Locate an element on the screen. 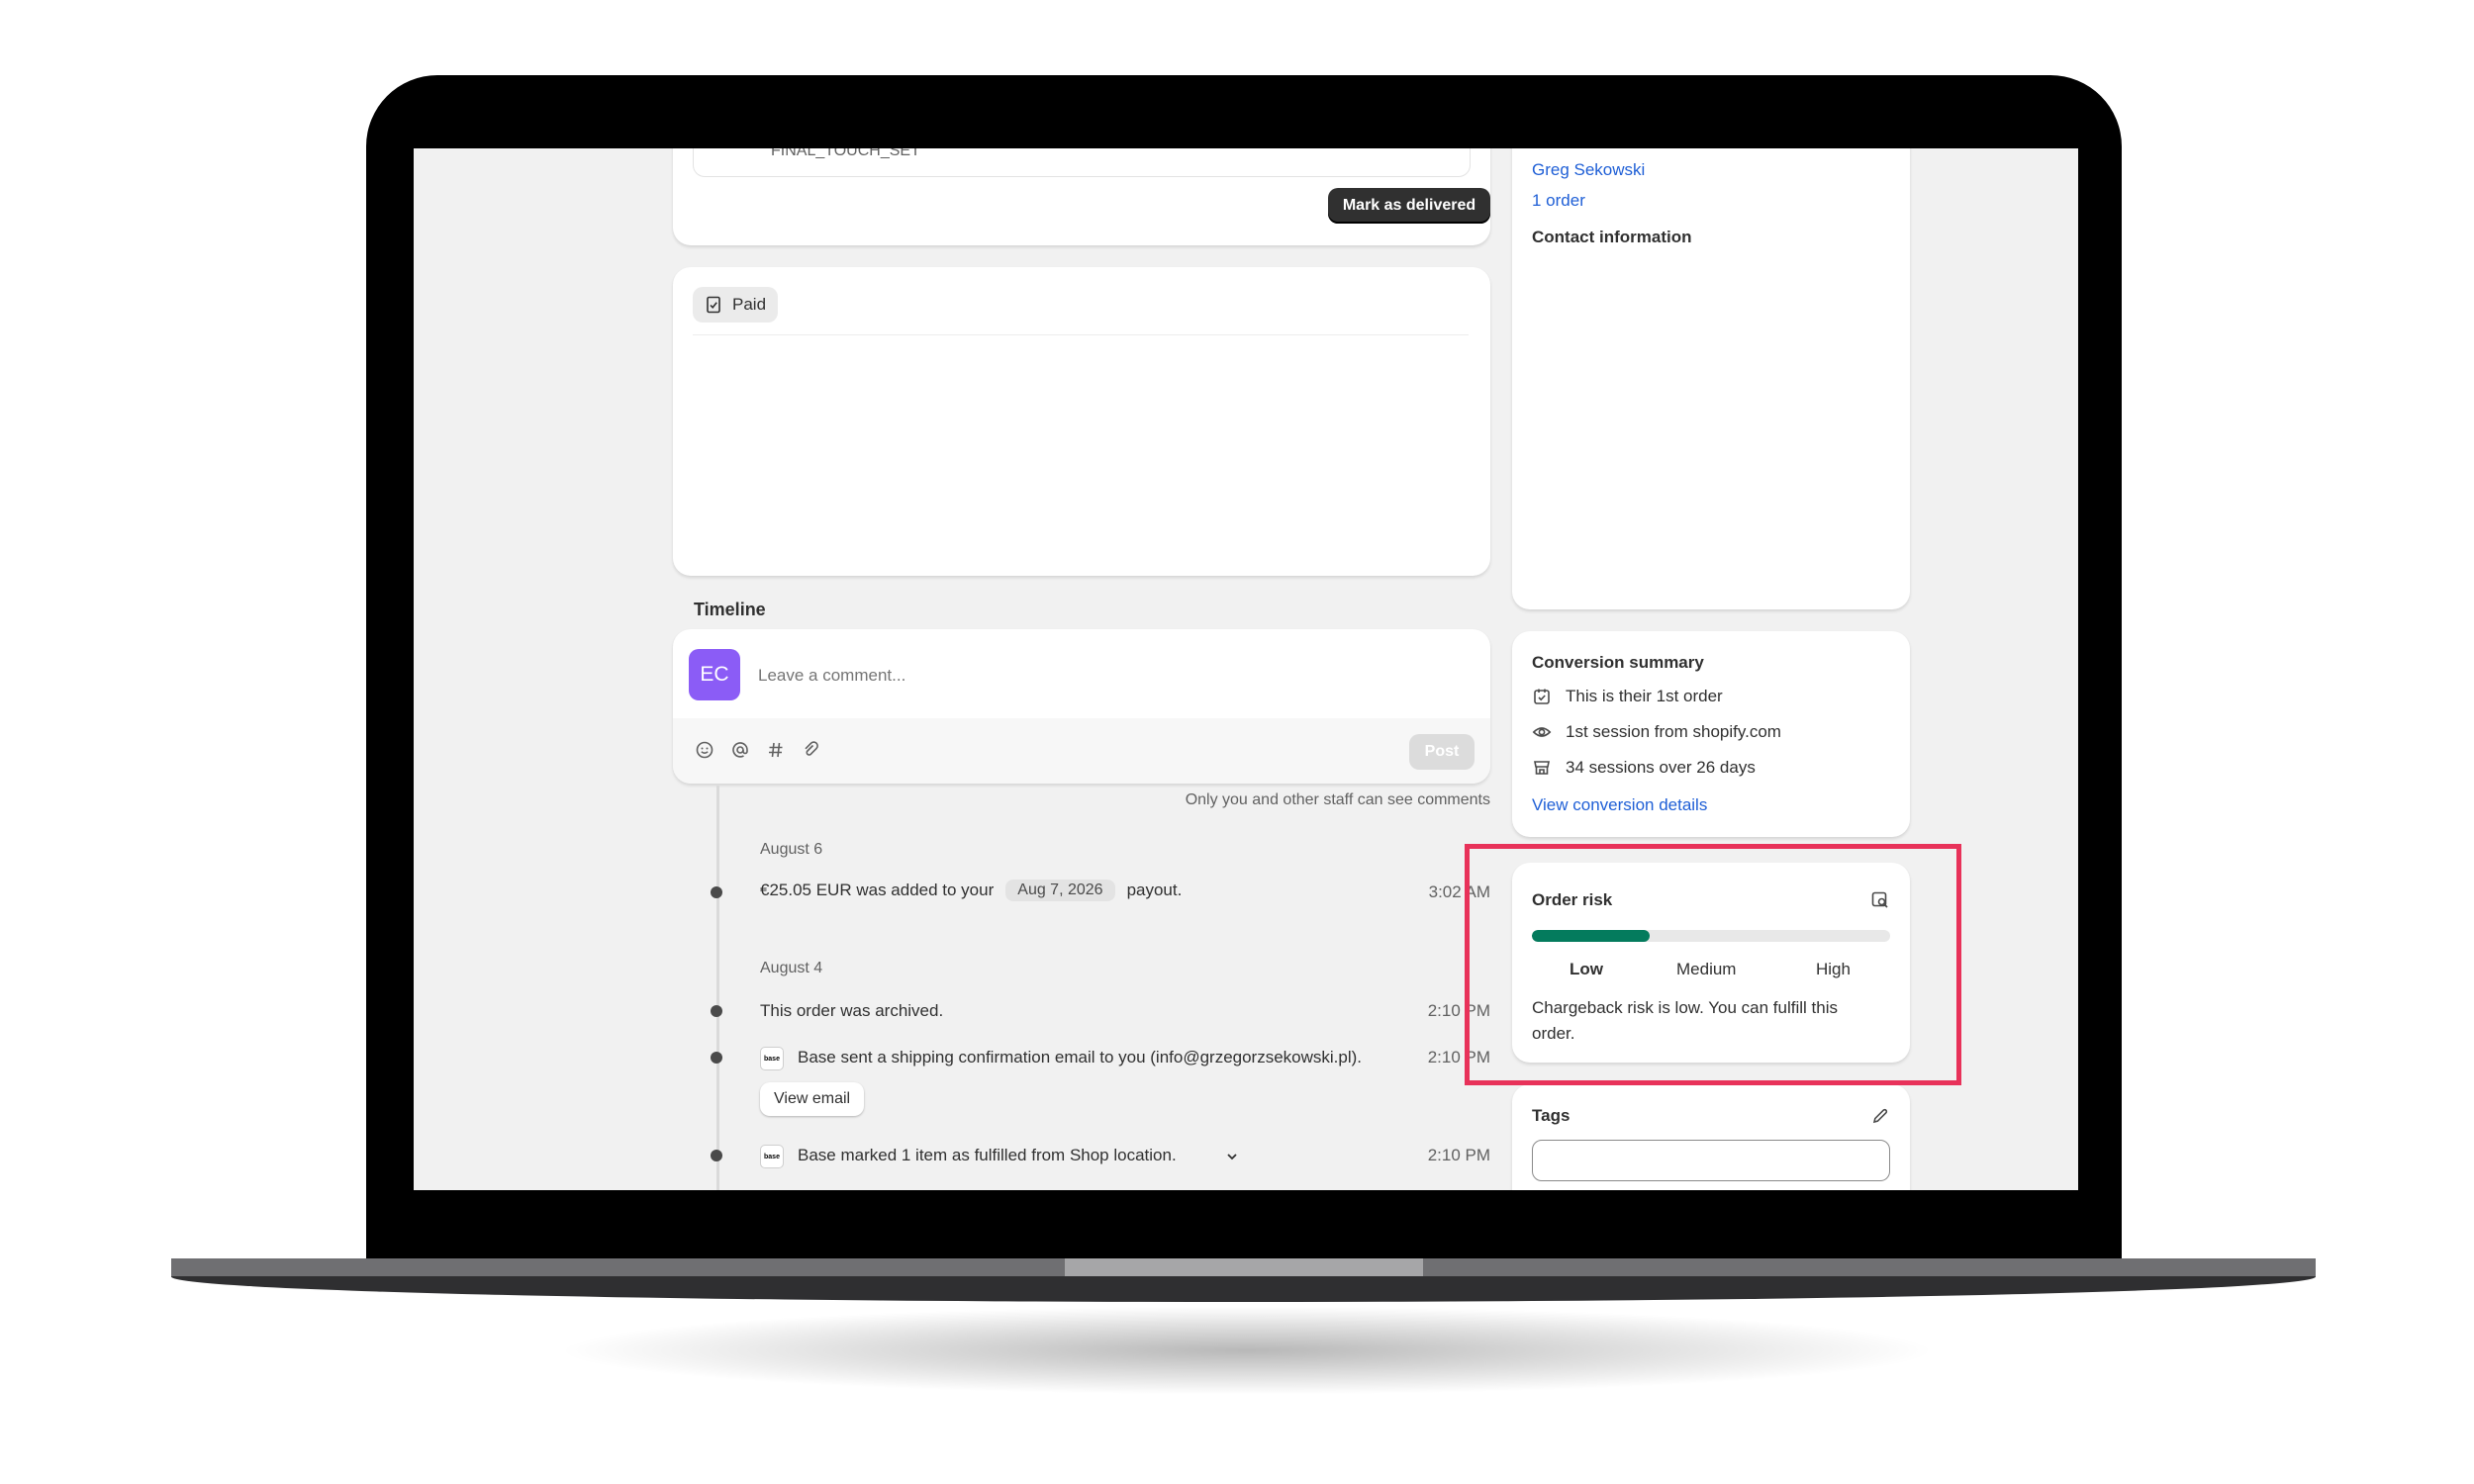  emoji-icon is located at coordinates (705, 750).